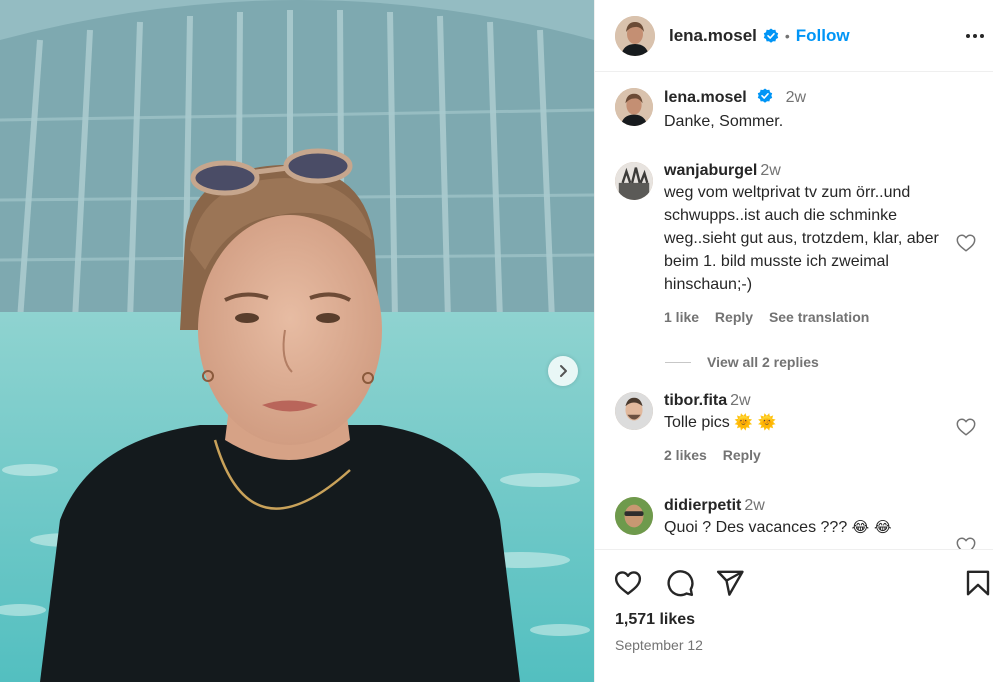 The width and height of the screenshot is (993, 682). I want to click on caption-text: Danke, Sommer., so click(724, 121).